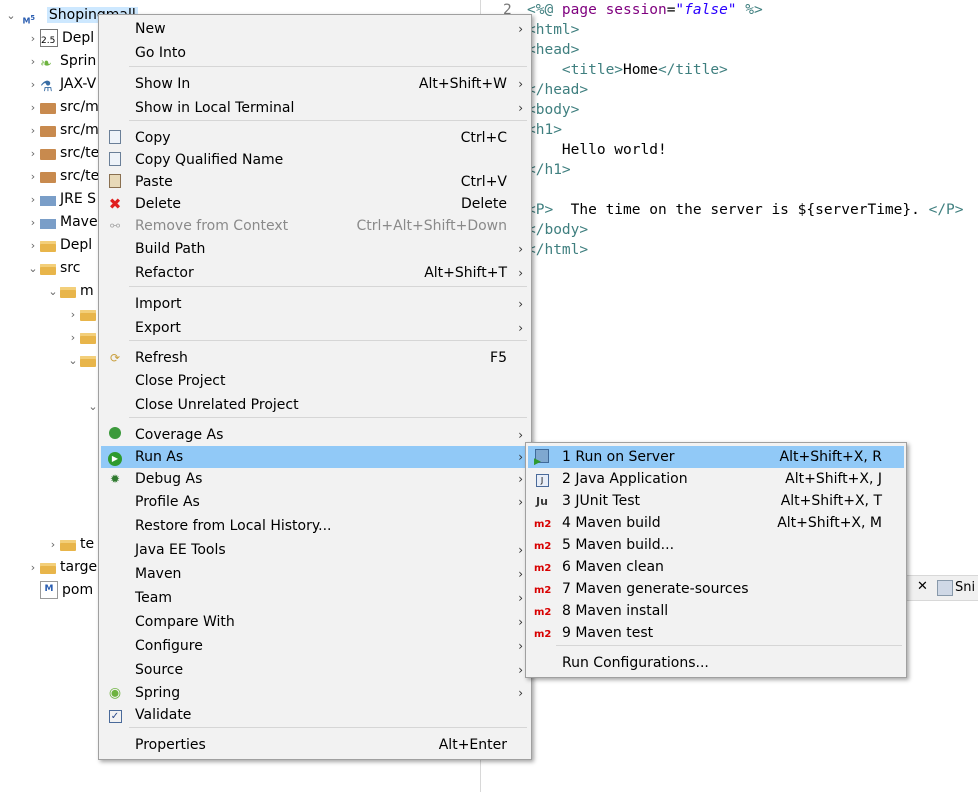 This screenshot has width=978, height=793. What do you see at coordinates (636, 10) in the screenshot?
I see `code-token: session` at bounding box center [636, 10].